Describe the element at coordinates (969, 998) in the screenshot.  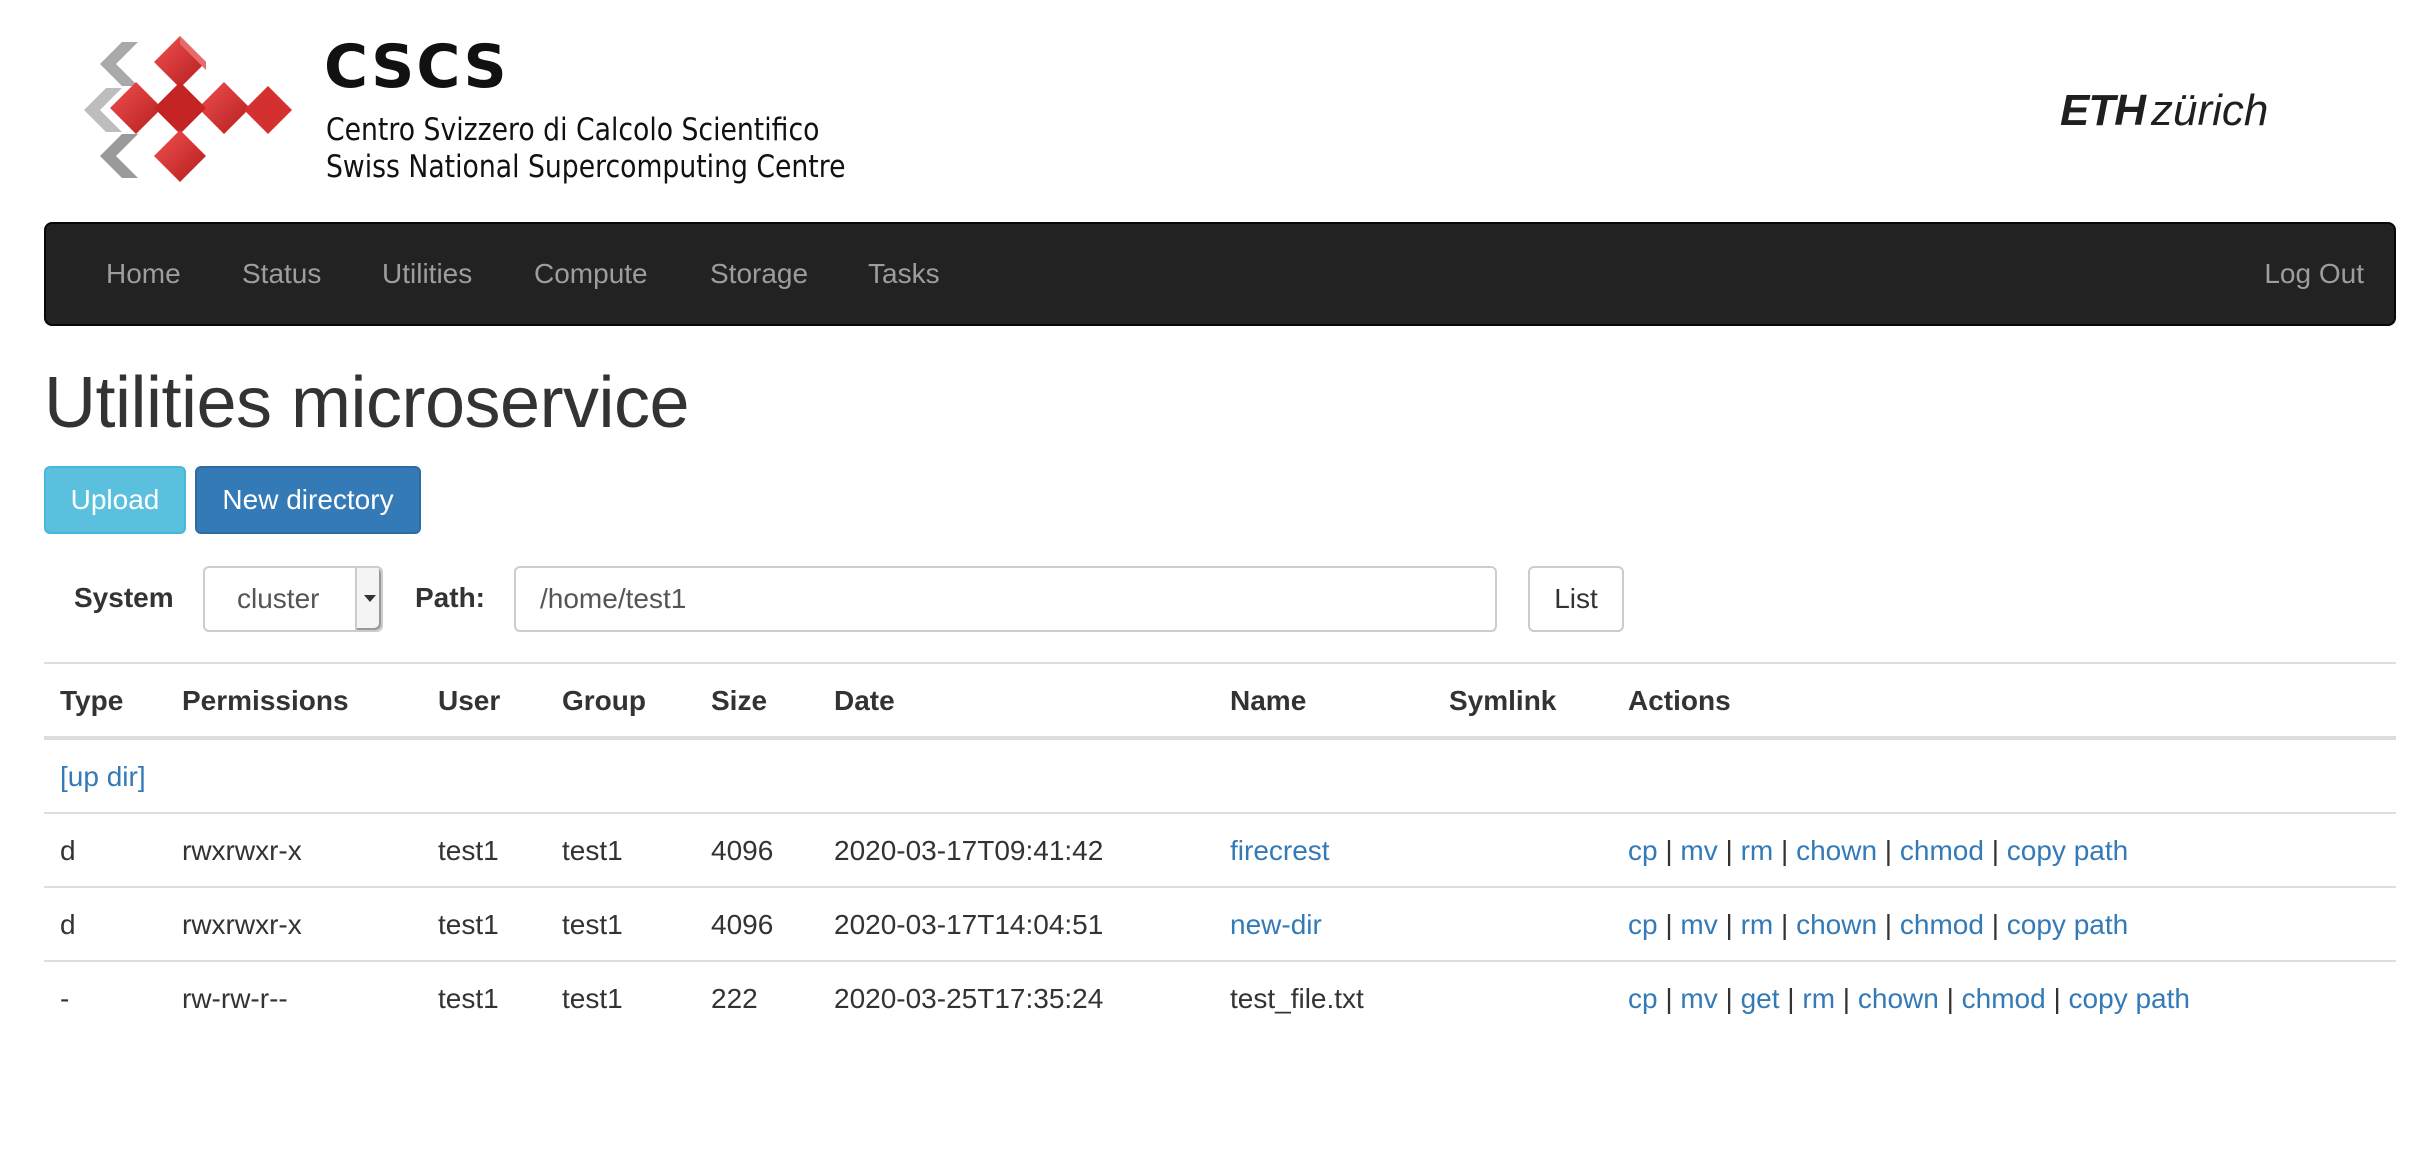
I see `cell-date: 2020-03-25T17:35:24` at that location.